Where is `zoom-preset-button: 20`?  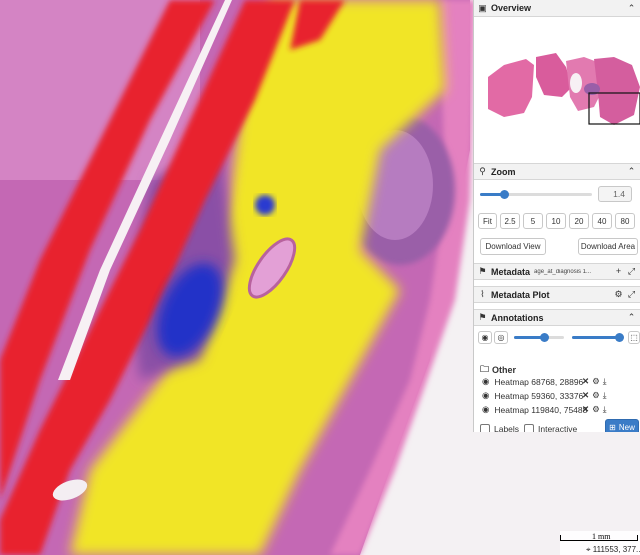
zoom-preset-button: 20 is located at coordinates (579, 221).